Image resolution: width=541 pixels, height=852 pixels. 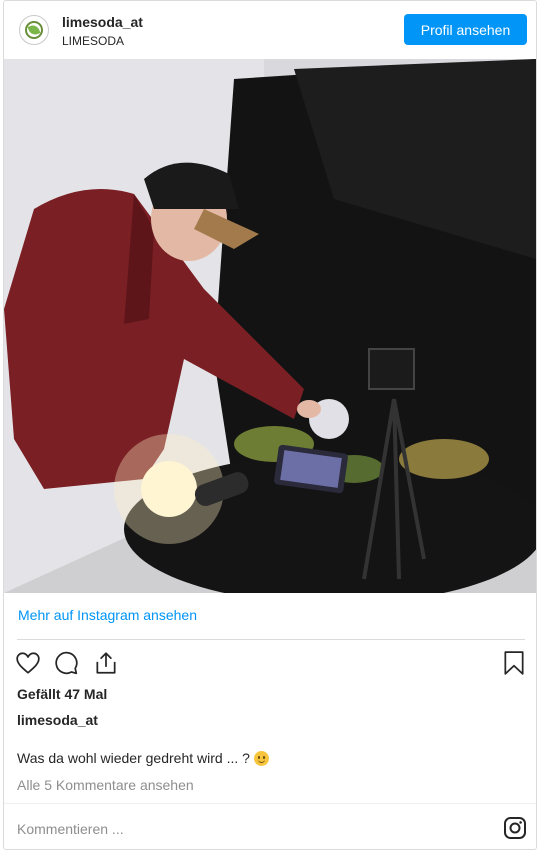 What do you see at coordinates (62, 694) in the screenshot?
I see `likes-count: Gefällt 47 Mal` at bounding box center [62, 694].